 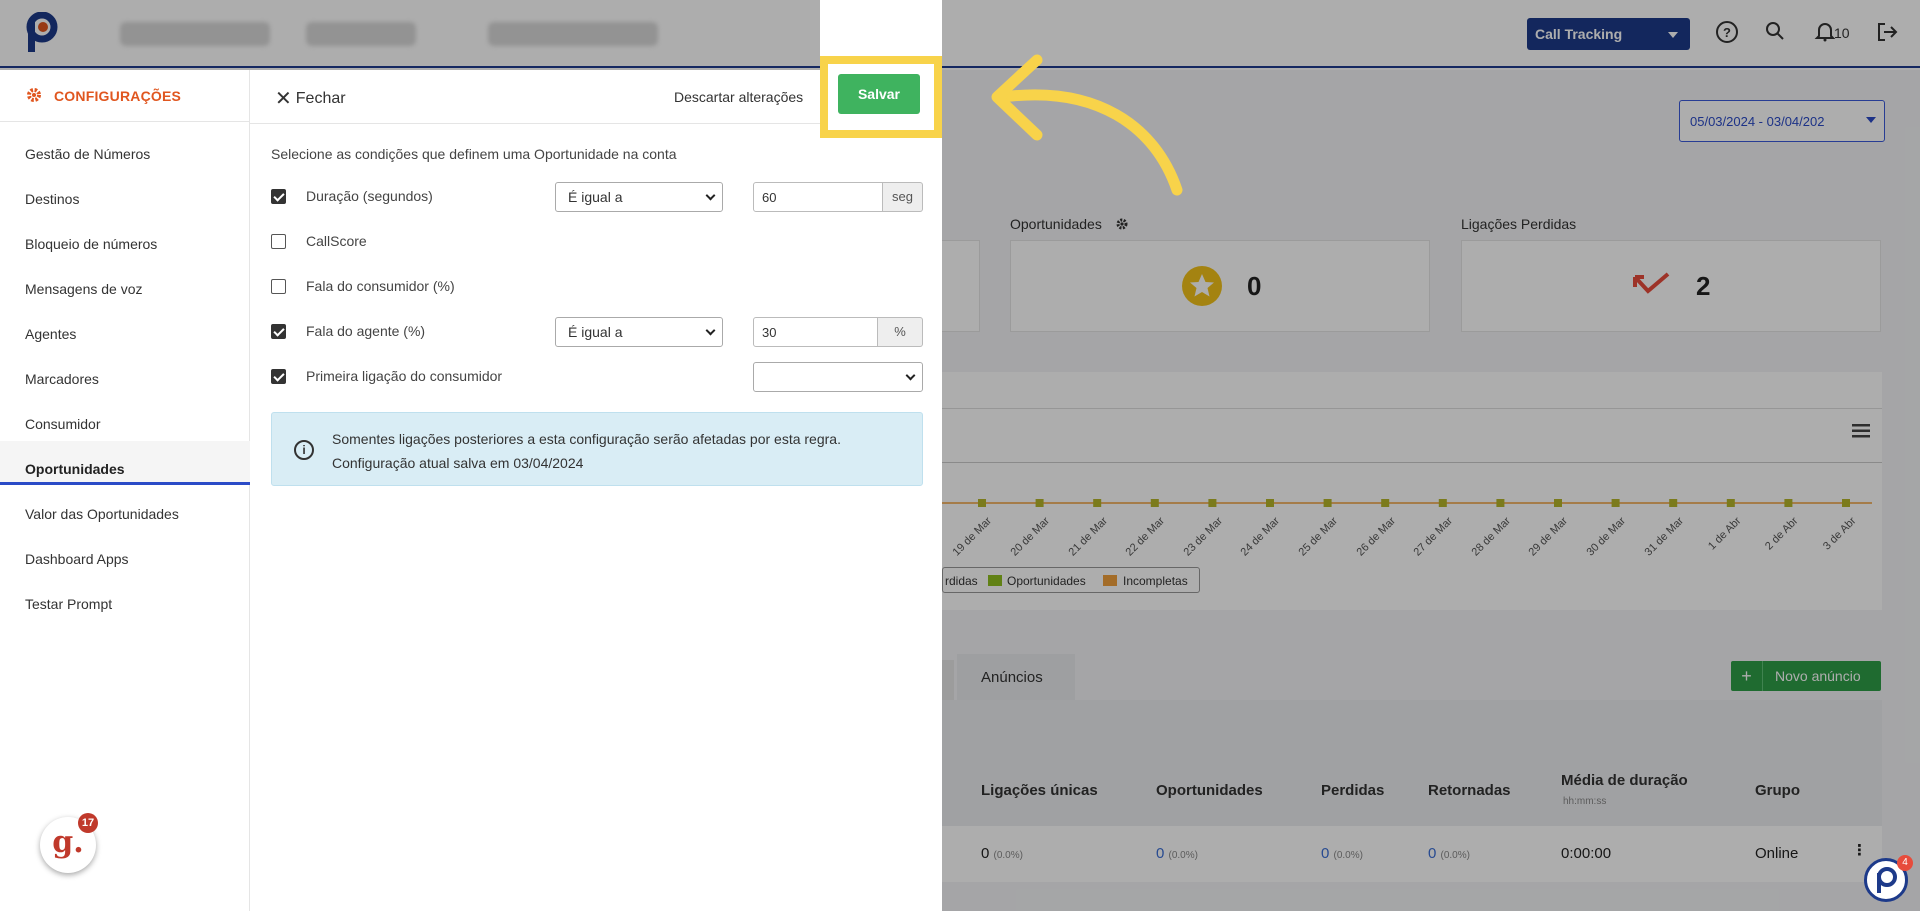 What do you see at coordinates (769, 332) in the screenshot?
I see `agent-talk-value: 30` at bounding box center [769, 332].